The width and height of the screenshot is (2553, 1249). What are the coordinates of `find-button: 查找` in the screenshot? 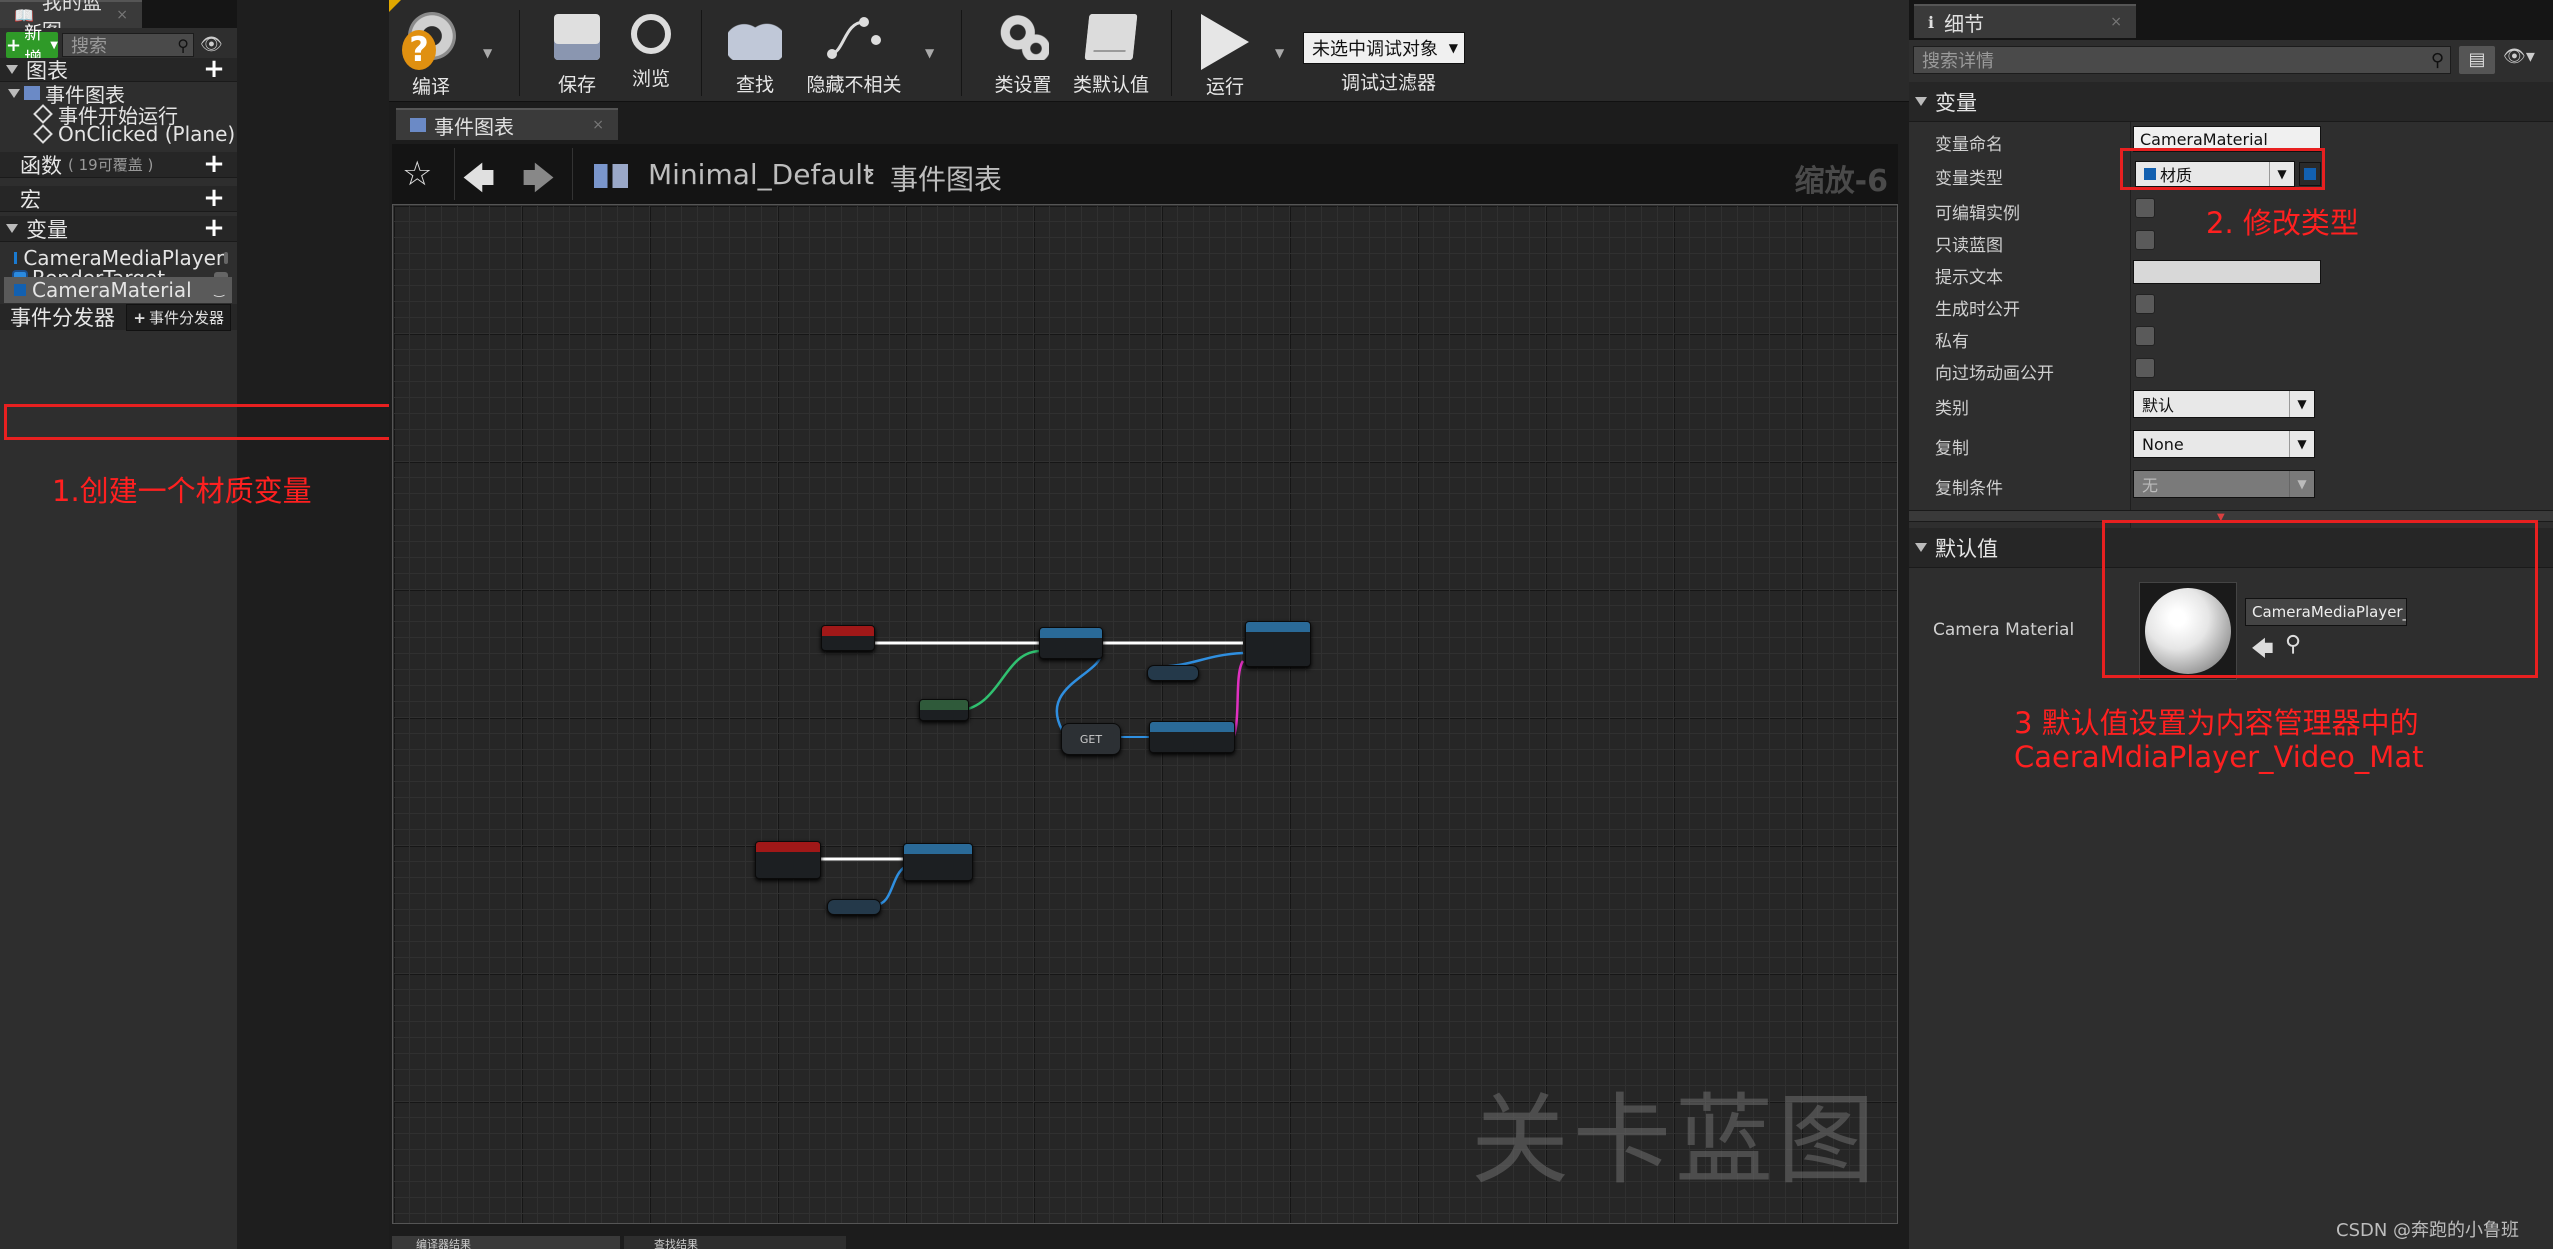 It's located at (755, 55).